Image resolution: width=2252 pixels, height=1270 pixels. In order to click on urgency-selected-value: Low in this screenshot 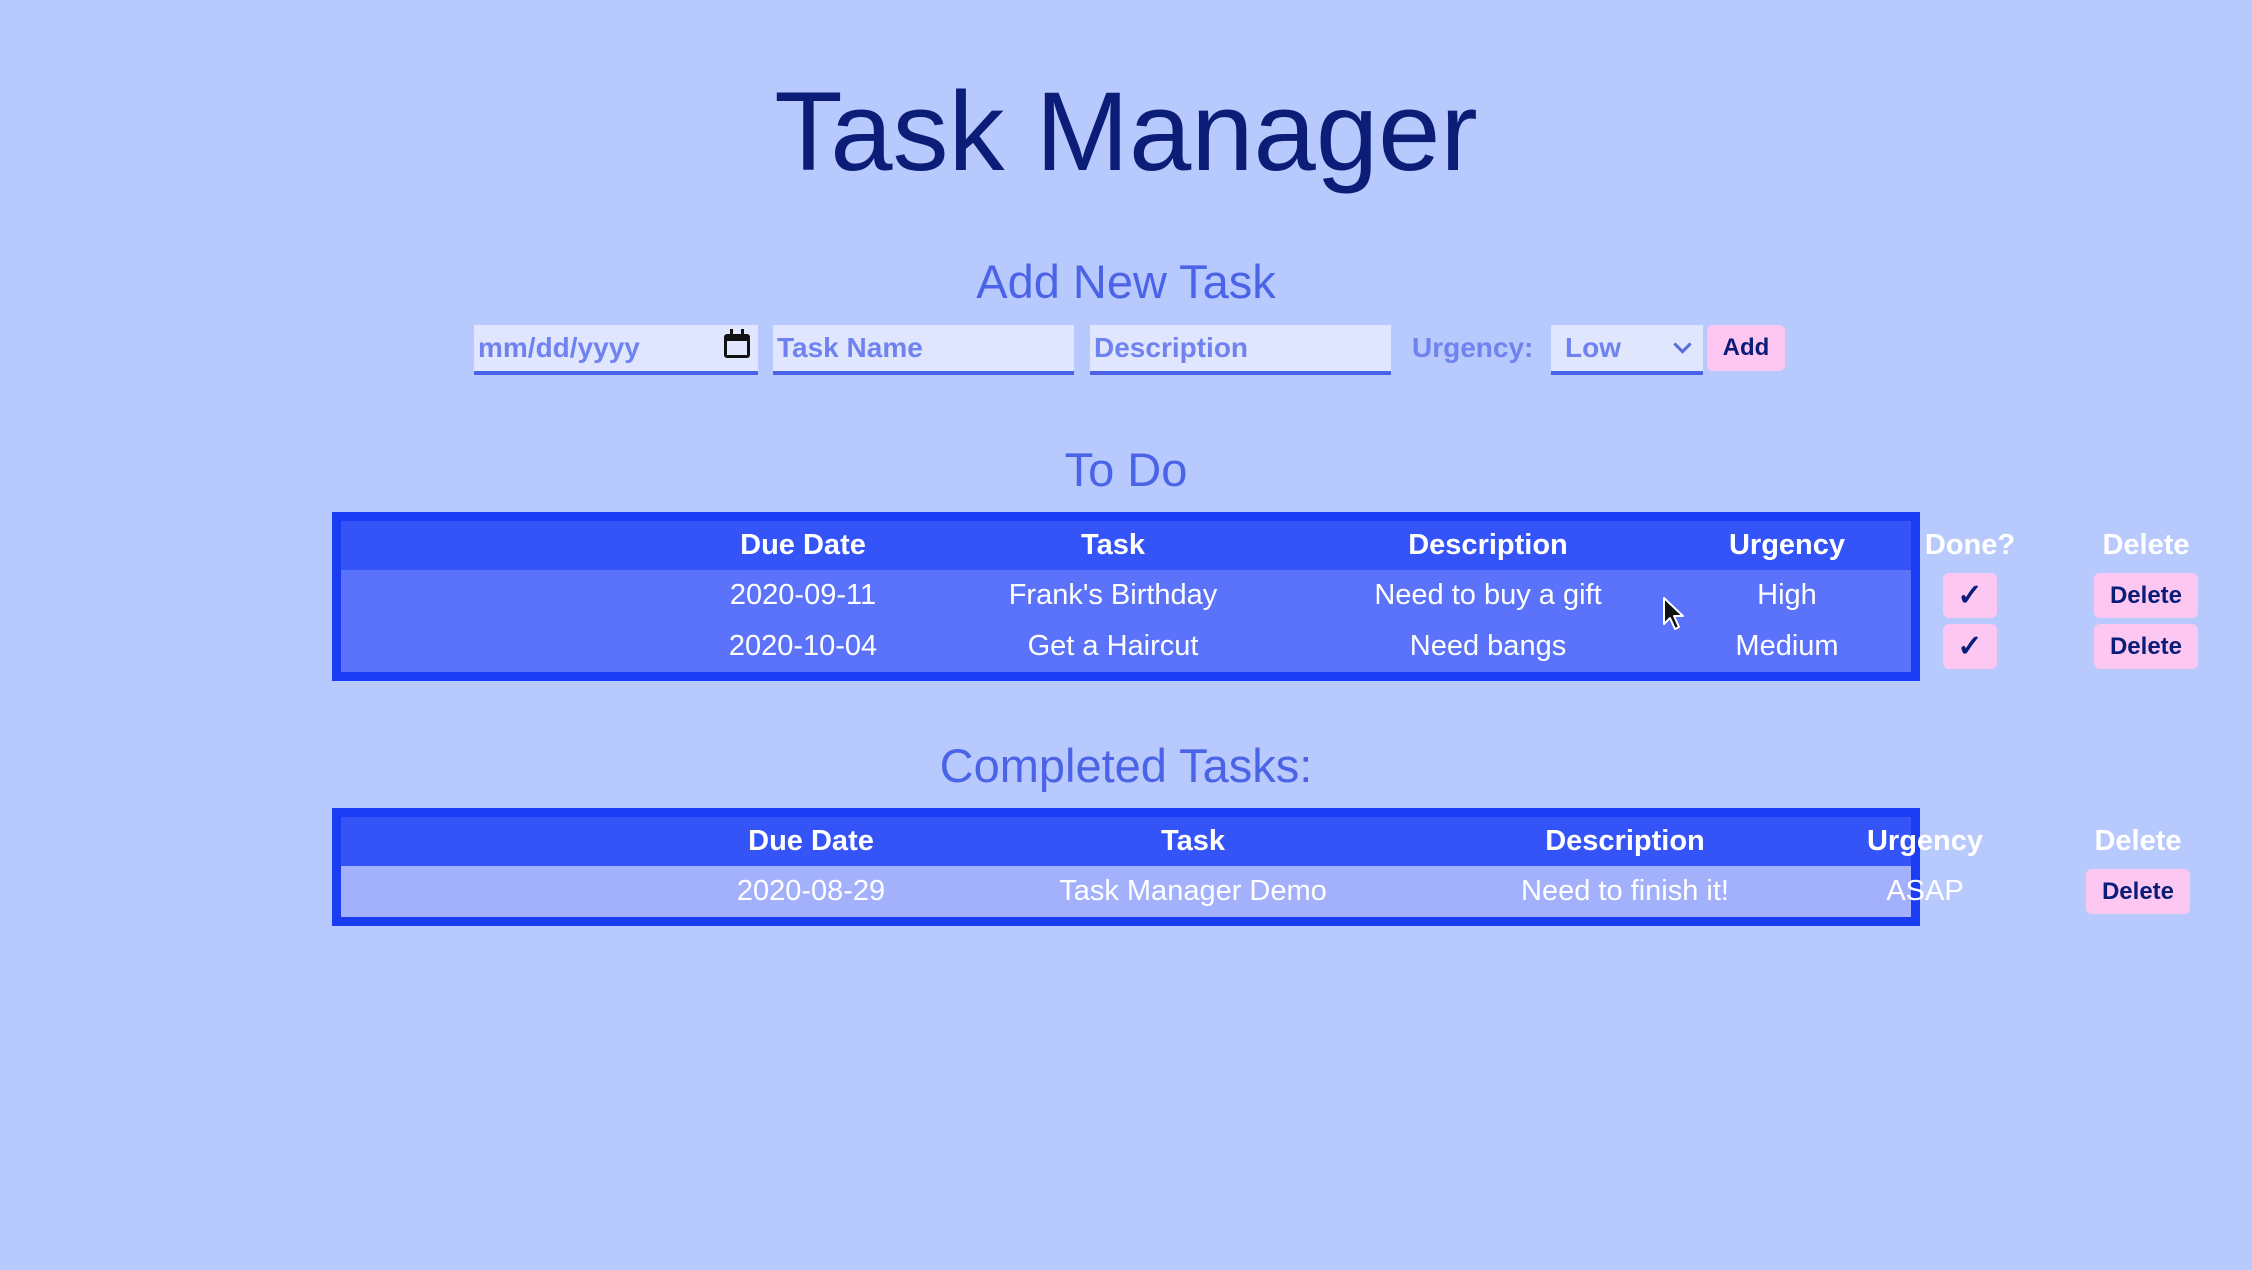, I will do `click(1593, 347)`.